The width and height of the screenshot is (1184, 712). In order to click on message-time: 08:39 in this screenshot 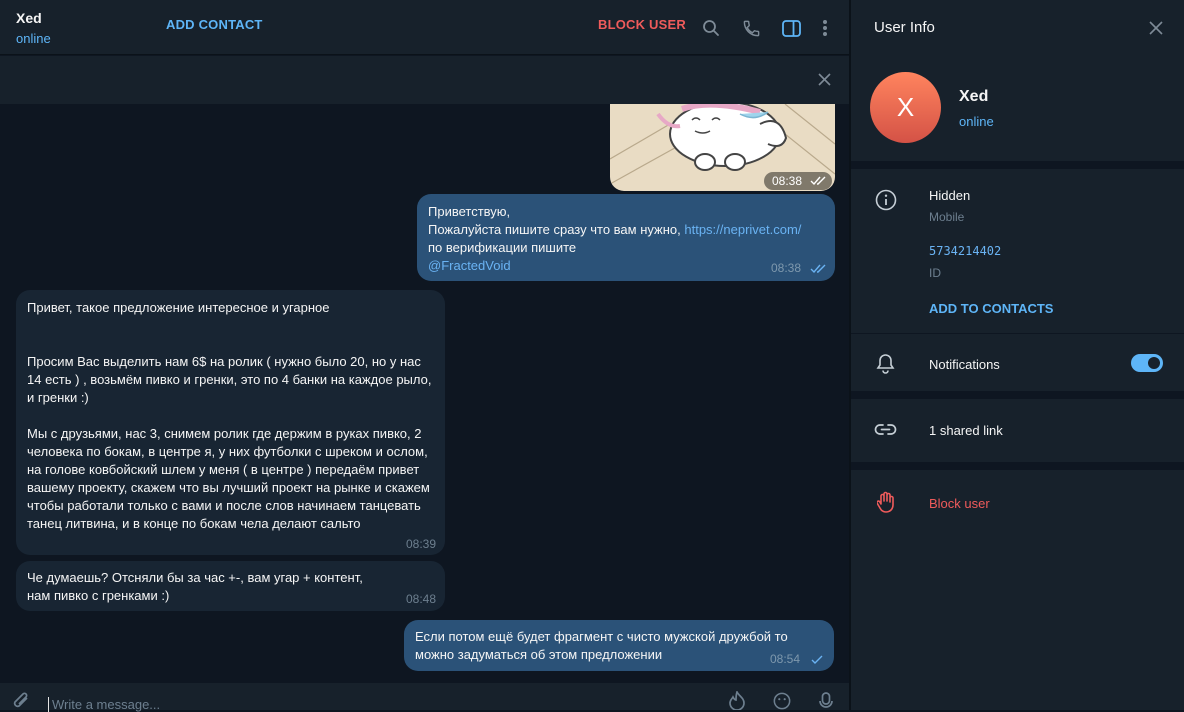, I will do `click(420, 544)`.